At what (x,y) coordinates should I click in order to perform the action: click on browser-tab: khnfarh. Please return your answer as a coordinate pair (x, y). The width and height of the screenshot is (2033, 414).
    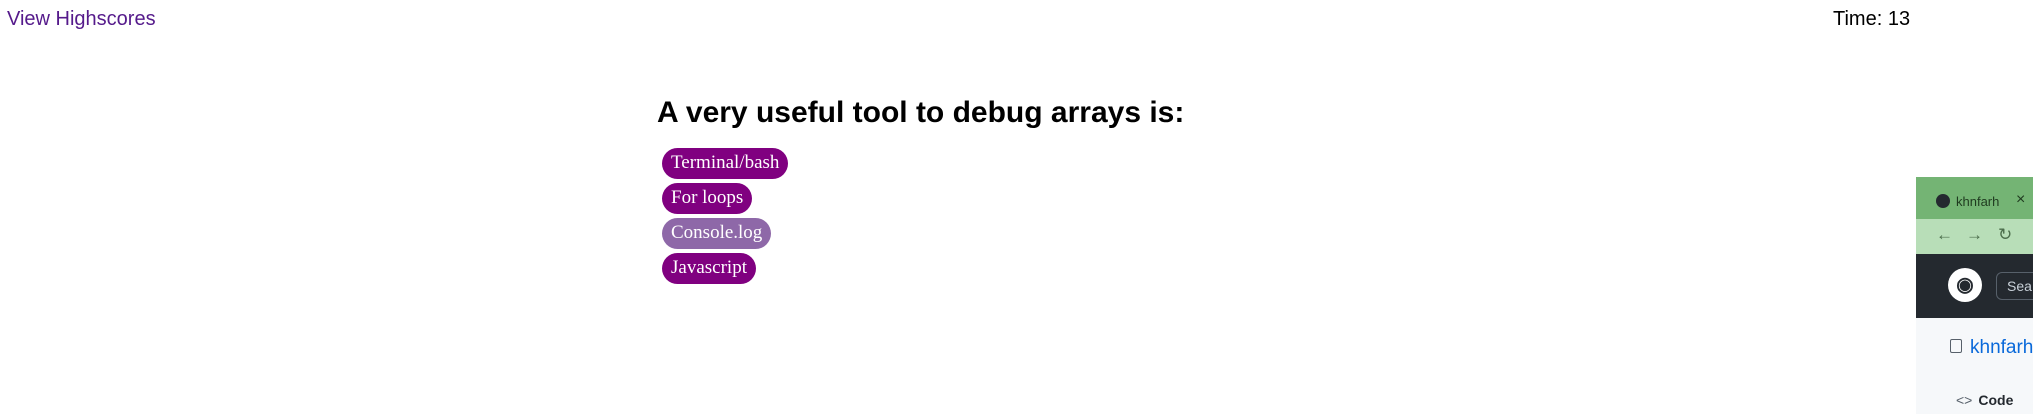
    Looking at the image, I should click on (1967, 201).